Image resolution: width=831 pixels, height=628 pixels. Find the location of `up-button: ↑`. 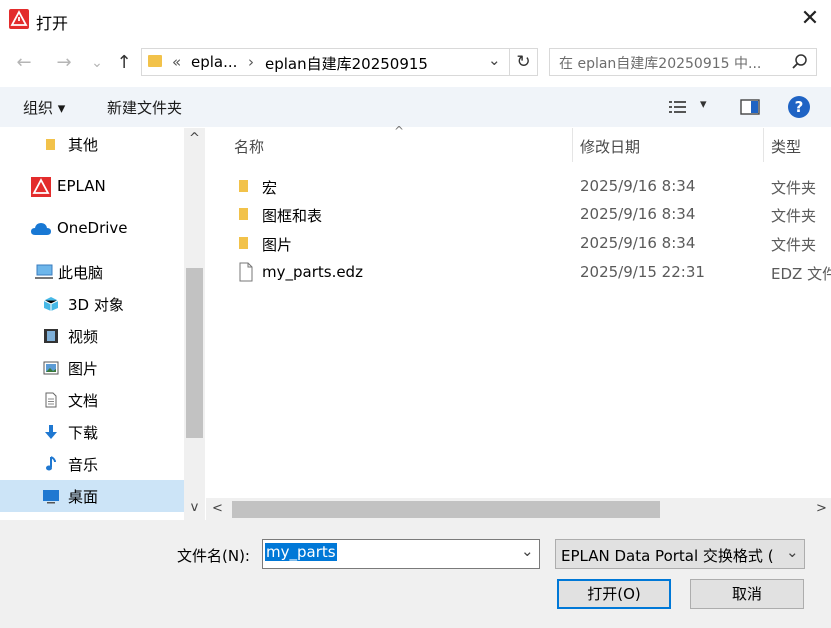

up-button: ↑ is located at coordinates (124, 63).